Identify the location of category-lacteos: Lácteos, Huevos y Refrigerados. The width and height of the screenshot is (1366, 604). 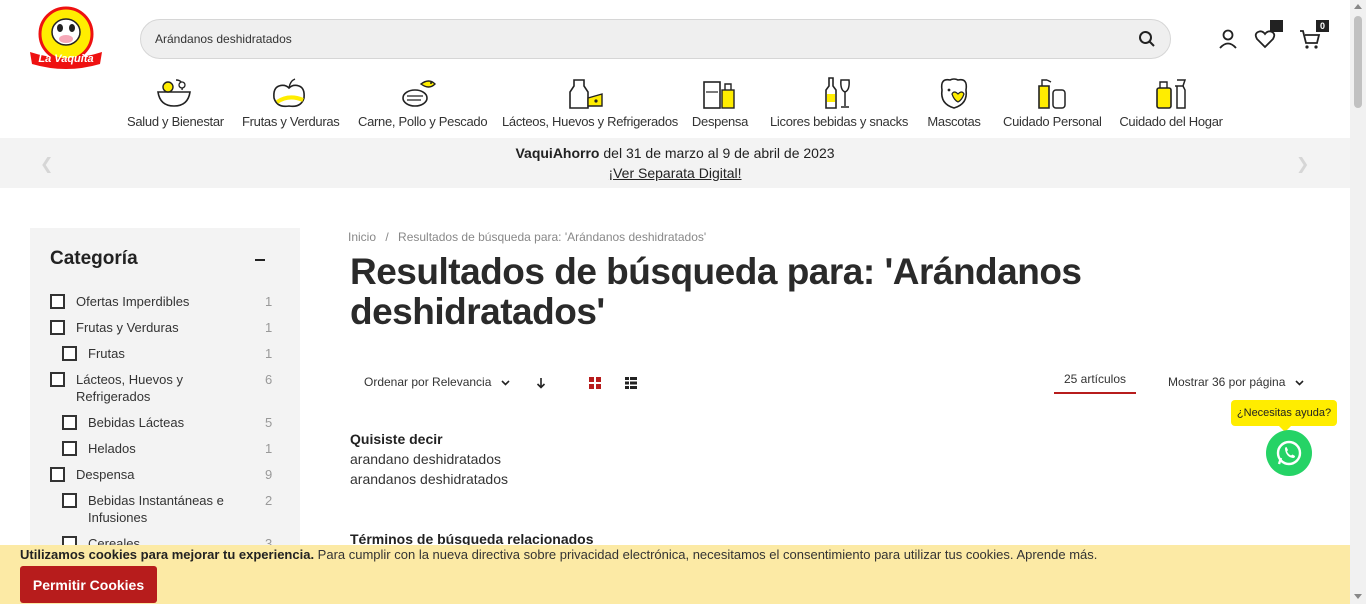
(590, 104).